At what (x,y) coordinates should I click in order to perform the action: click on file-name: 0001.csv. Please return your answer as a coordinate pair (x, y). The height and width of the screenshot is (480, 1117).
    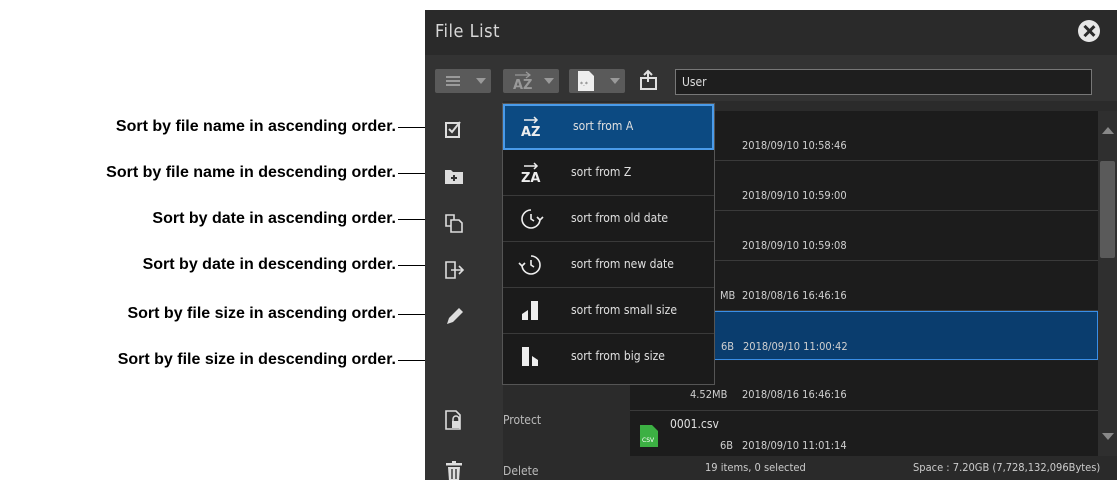
    Looking at the image, I should click on (694, 424).